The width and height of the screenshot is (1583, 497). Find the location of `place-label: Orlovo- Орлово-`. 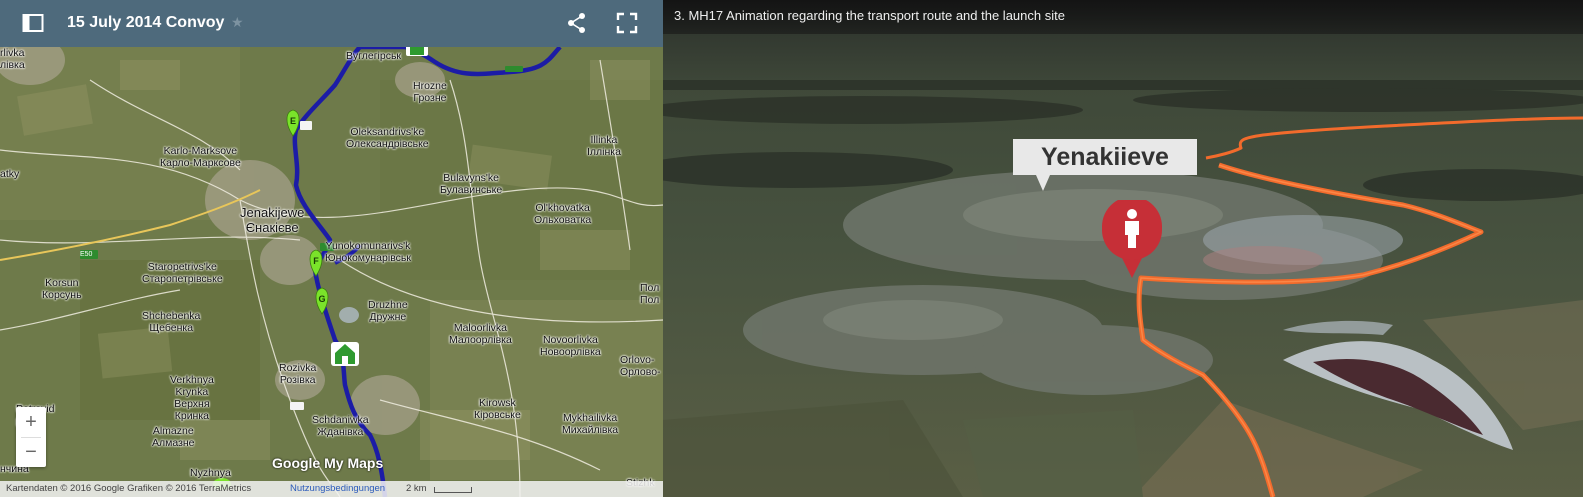

place-label: Orlovo- Орлово- is located at coordinates (640, 366).